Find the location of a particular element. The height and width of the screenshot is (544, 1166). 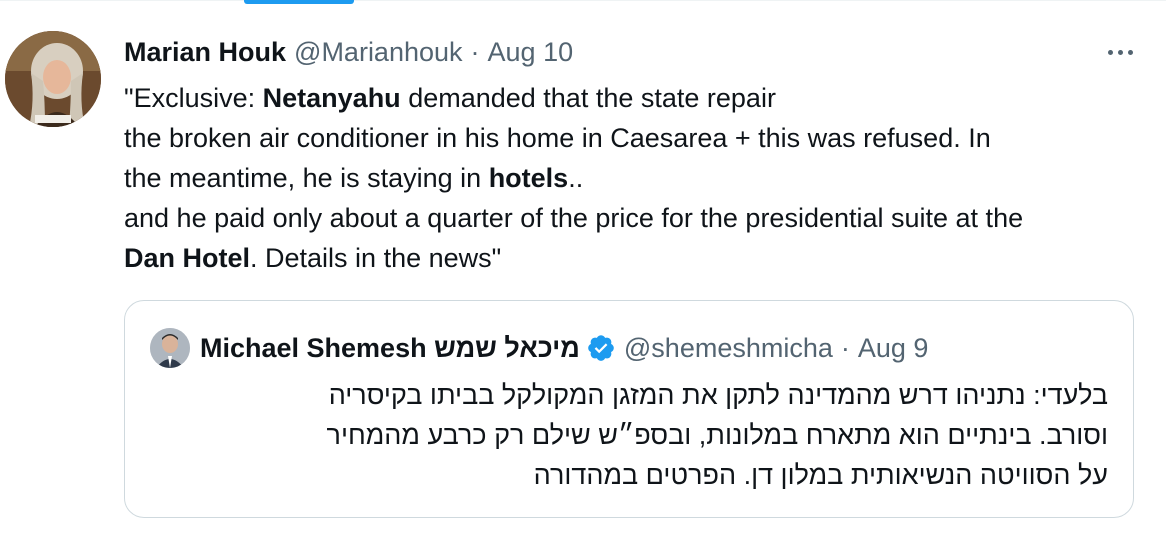

bold-text-segment: Netanyahu is located at coordinates (331, 98).